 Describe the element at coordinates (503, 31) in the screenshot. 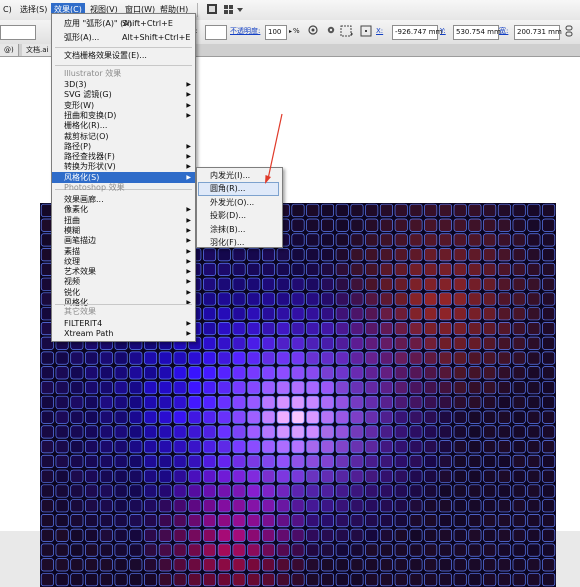

I see `width-label: 宽:` at that location.